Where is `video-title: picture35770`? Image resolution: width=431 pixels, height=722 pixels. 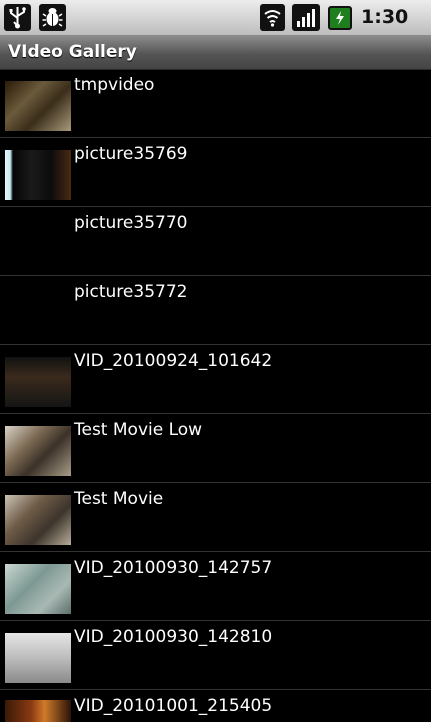 video-title: picture35770 is located at coordinates (131, 223).